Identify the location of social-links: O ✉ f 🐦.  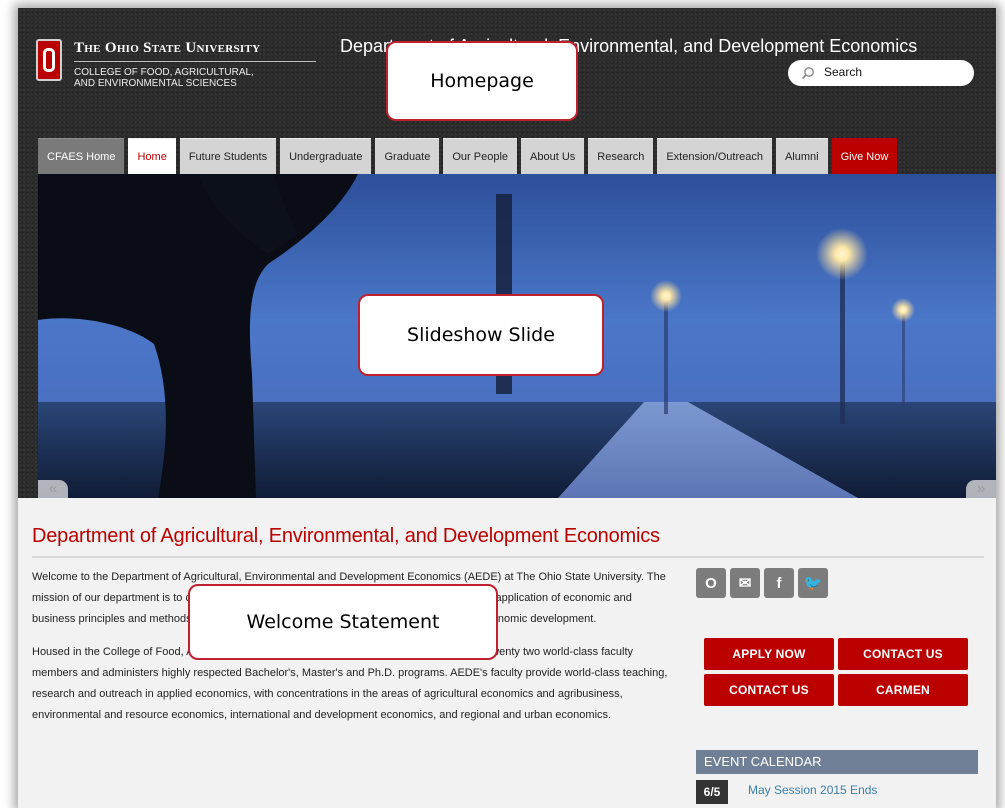
(762, 583).